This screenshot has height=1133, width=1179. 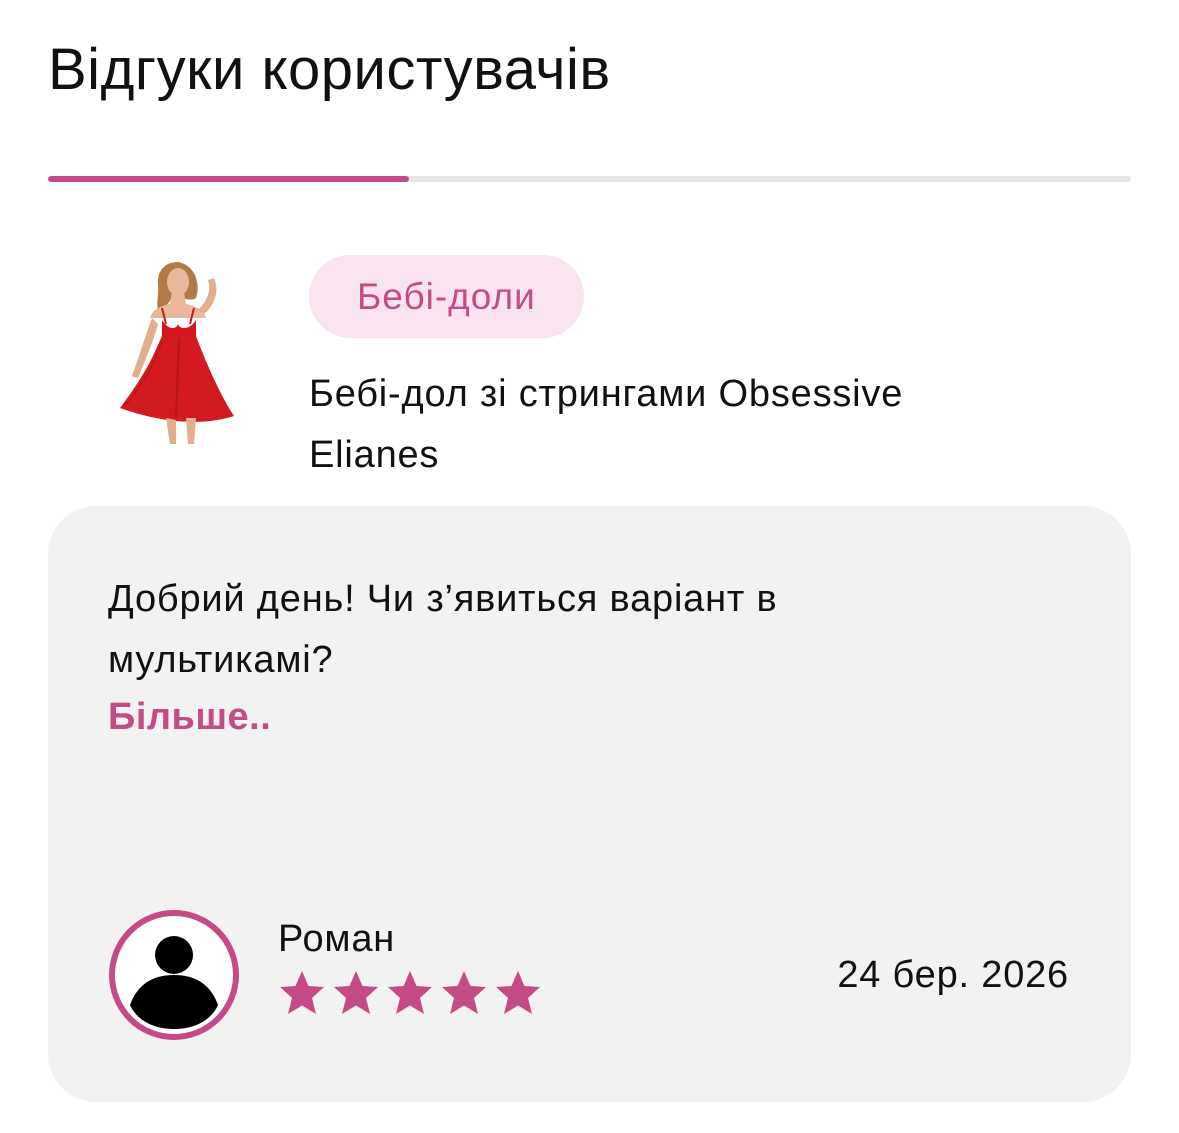 What do you see at coordinates (174, 975) in the screenshot?
I see `user-avatar-icon` at bounding box center [174, 975].